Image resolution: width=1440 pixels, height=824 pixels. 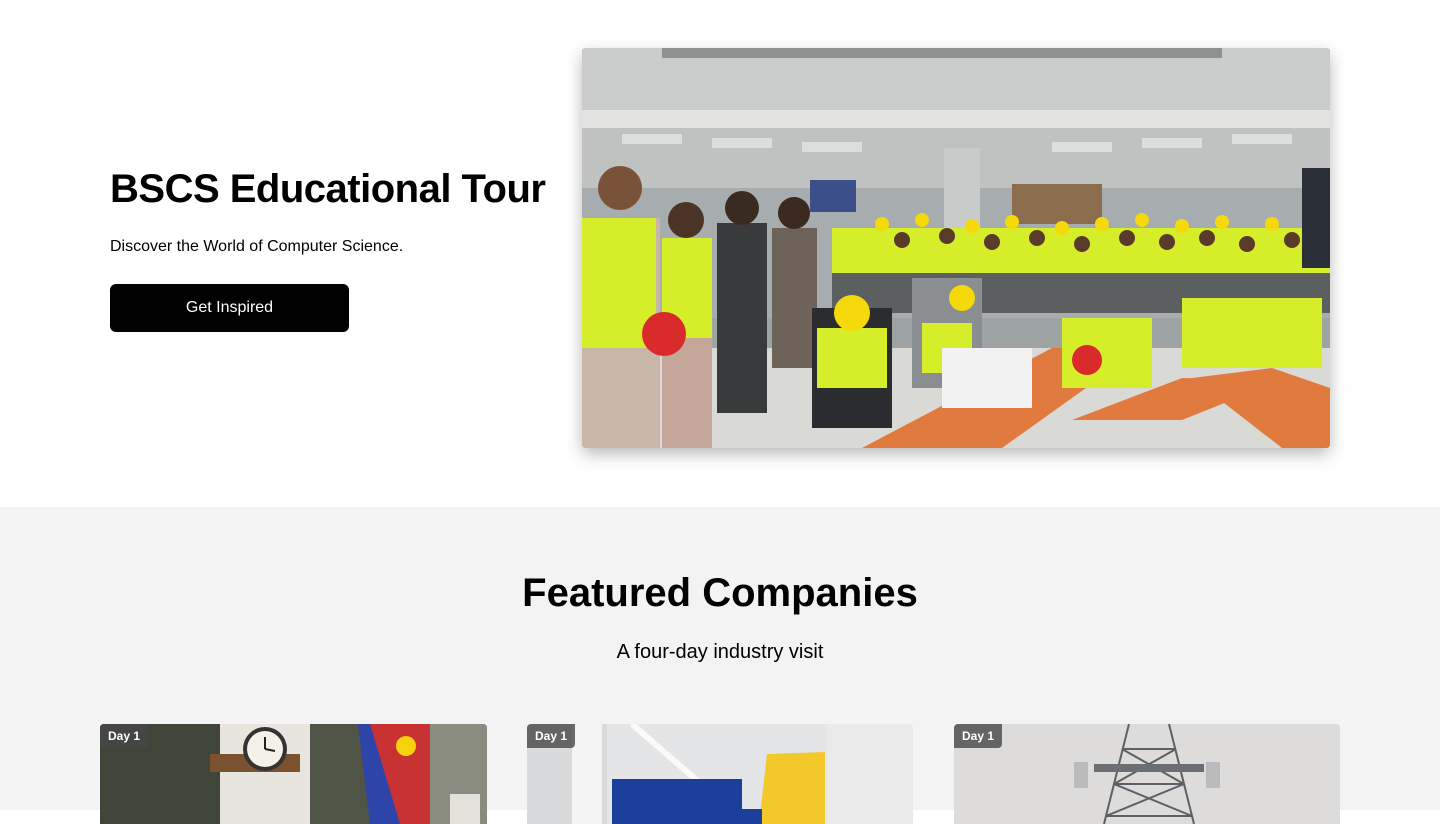 What do you see at coordinates (257, 246) in the screenshot?
I see `hero-subtitle: Discover the World of Computer Science.` at bounding box center [257, 246].